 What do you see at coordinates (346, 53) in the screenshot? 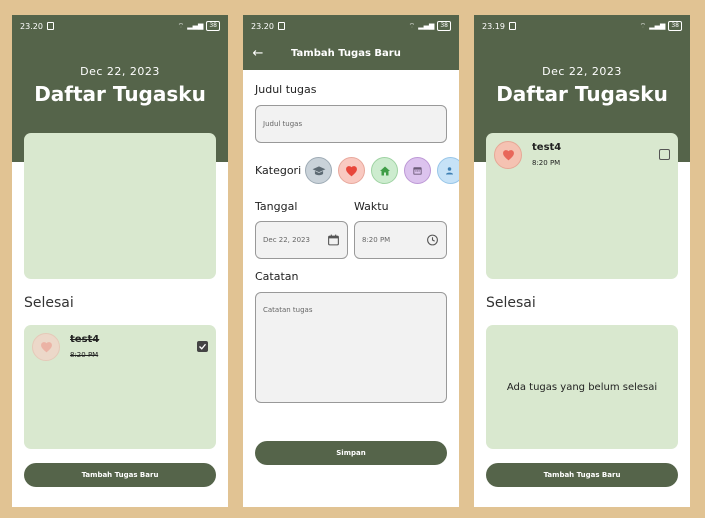
I see `app-bar-title: Tambah Tugas Baru` at bounding box center [346, 53].